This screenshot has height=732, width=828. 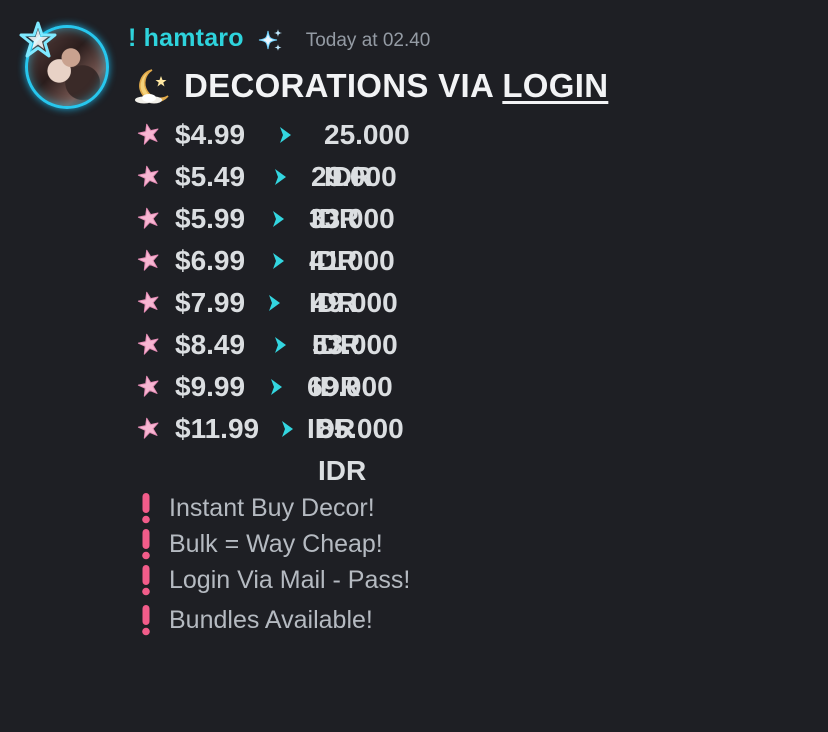 What do you see at coordinates (290, 580) in the screenshot?
I see `note-text: Login Via Mail - Pass!` at bounding box center [290, 580].